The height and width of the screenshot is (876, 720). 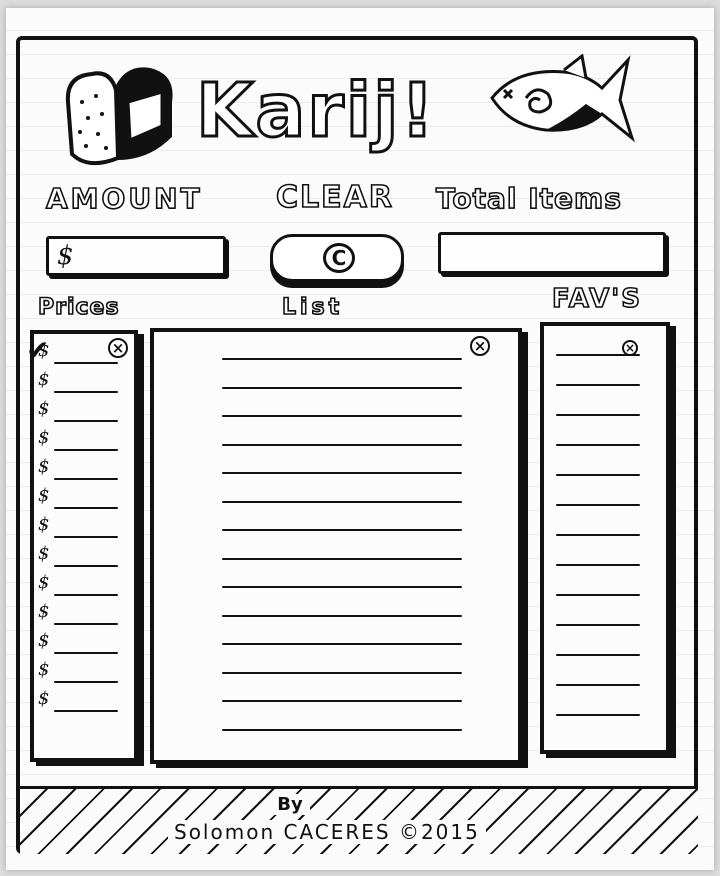 What do you see at coordinates (65, 256) in the screenshot?
I see `dollar-icon: $` at bounding box center [65, 256].